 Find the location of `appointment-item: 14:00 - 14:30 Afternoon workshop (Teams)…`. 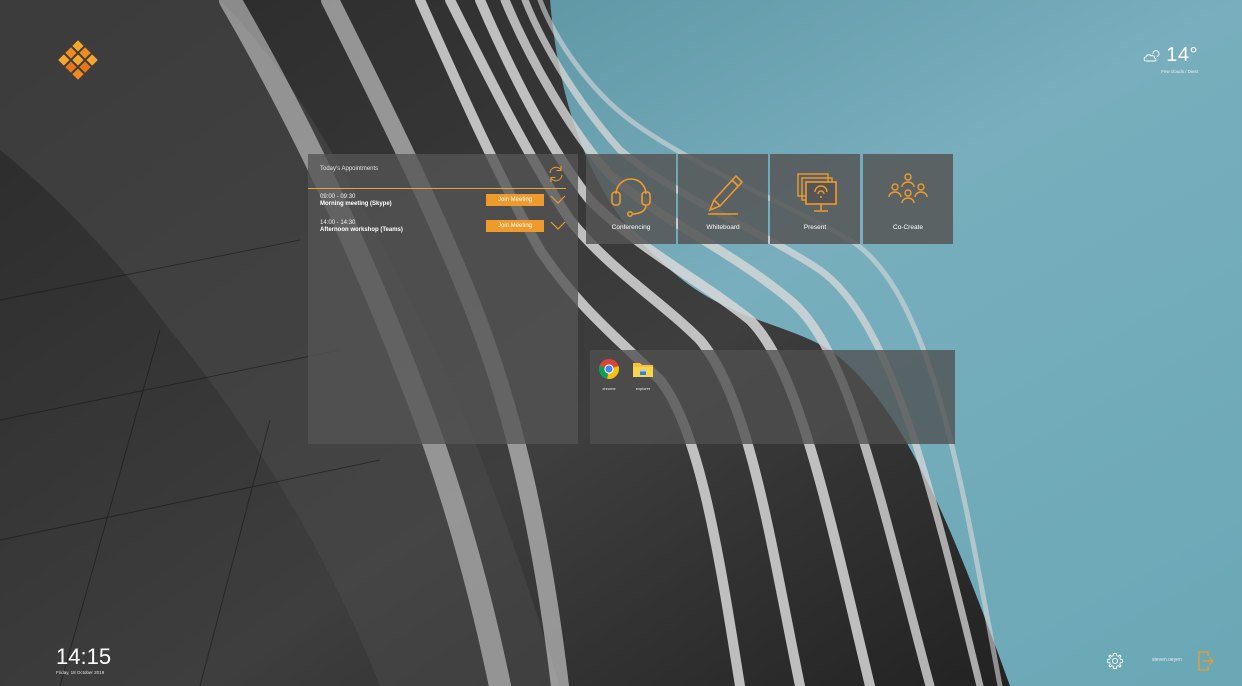

appointment-item: 14:00 - 14:30 Afternoon workshop (Teams)… is located at coordinates (445, 230).